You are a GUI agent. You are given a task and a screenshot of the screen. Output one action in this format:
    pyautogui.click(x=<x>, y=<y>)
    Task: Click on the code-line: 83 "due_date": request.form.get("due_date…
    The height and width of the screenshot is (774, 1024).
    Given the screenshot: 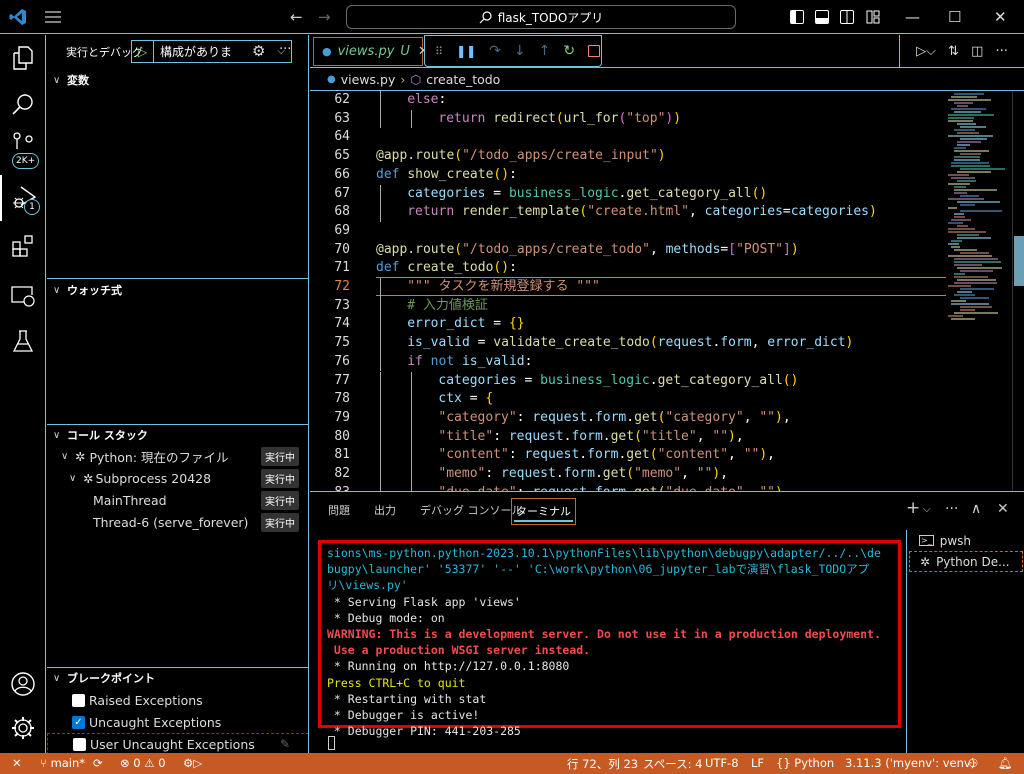 What is the action you would take?
    pyautogui.click(x=628, y=487)
    